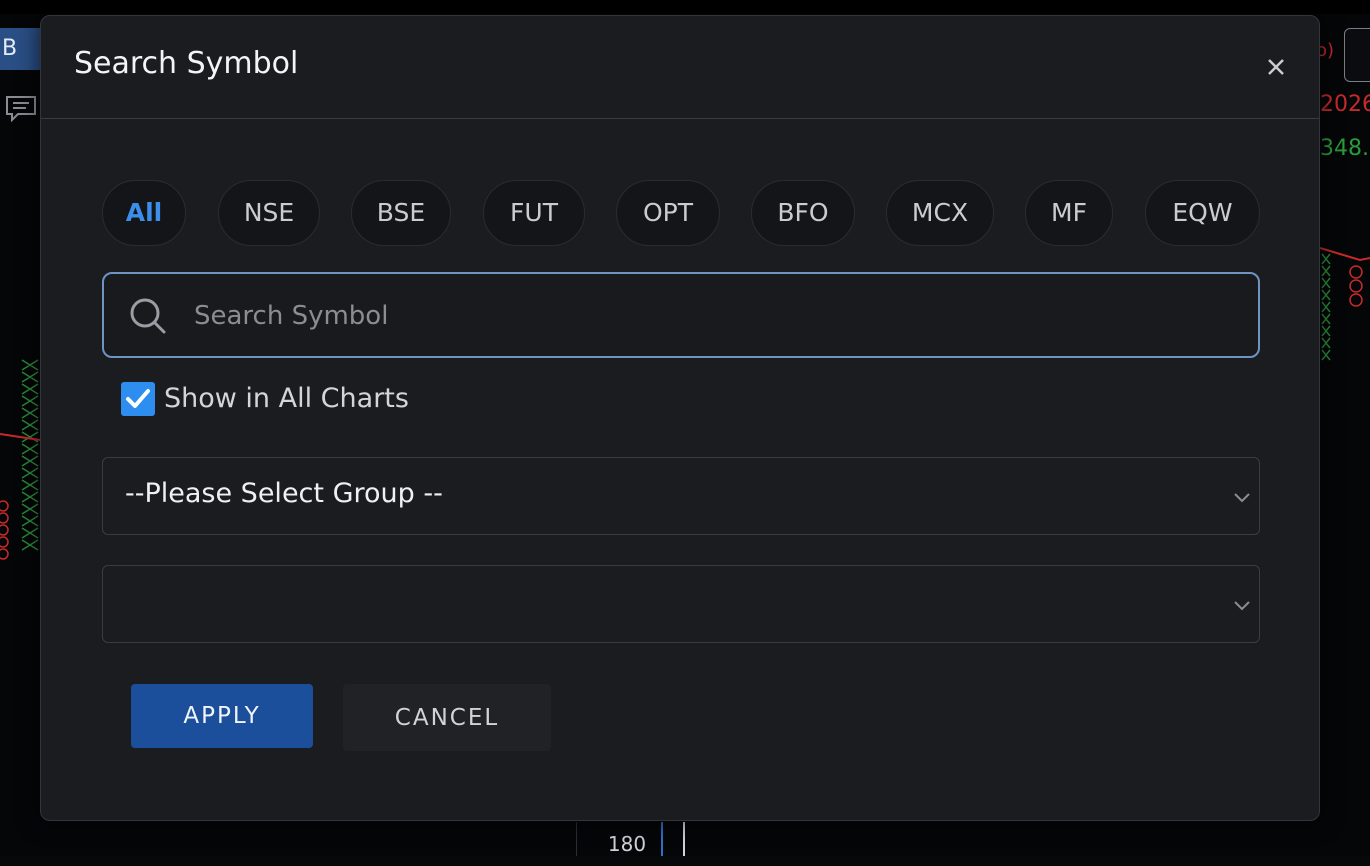 Image resolution: width=1370 pixels, height=866 pixels. What do you see at coordinates (685, 7) in the screenshot?
I see `chart-top-bar` at bounding box center [685, 7].